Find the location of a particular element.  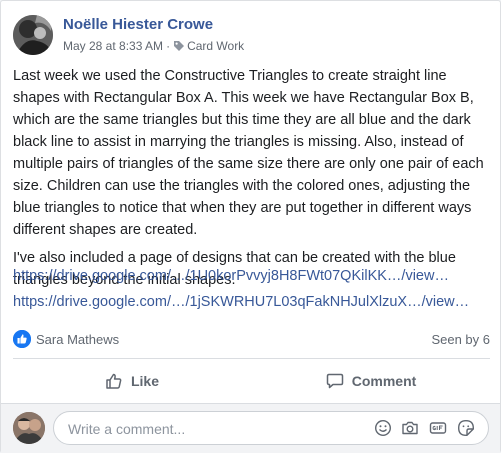

comment-label: Comment is located at coordinates (384, 381).